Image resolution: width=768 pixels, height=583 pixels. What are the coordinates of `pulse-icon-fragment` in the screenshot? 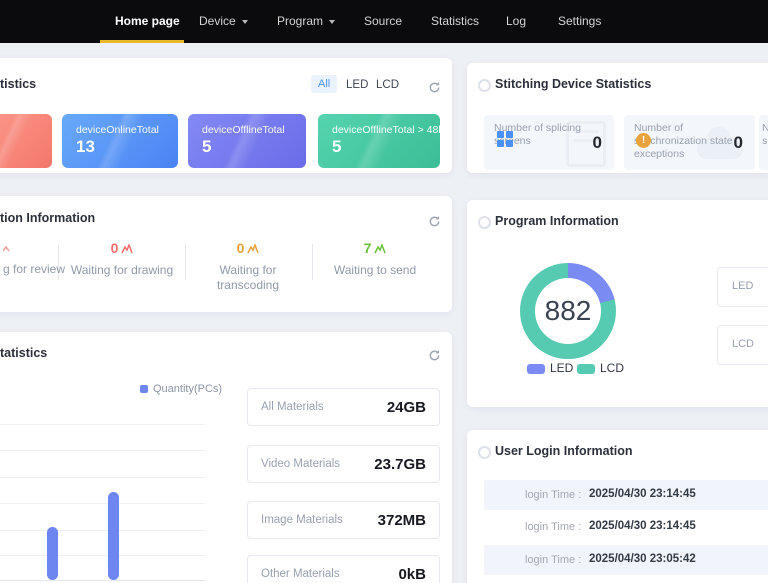 It's located at (6, 249).